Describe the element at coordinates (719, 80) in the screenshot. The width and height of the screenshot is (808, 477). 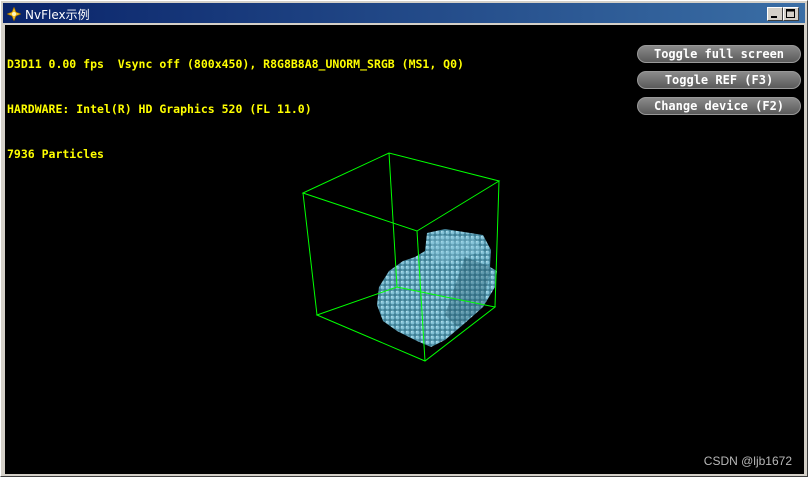
I see `toggle-ref-button: Toggle REF (F3)` at that location.